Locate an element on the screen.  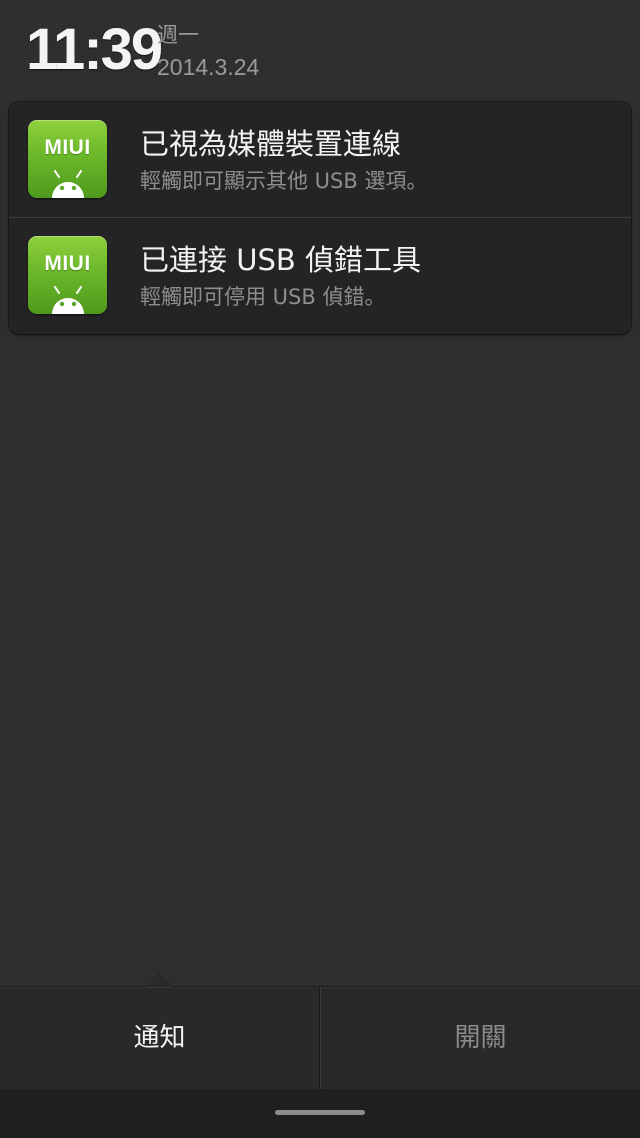
notification-usb-media: MIUI 已視為媒體裝置連線 輕觸即可顯示其他 USB 選項。 is located at coordinates (320, 159).